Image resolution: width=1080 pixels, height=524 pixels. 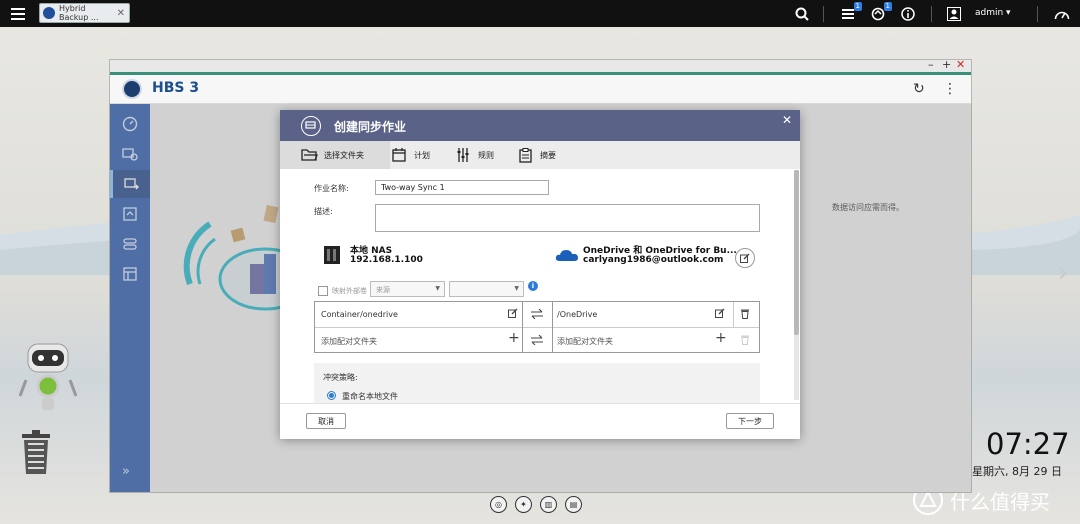 What do you see at coordinates (340, 377) in the screenshot?
I see `conflict-policy-label: 冲突策略:` at bounding box center [340, 377].